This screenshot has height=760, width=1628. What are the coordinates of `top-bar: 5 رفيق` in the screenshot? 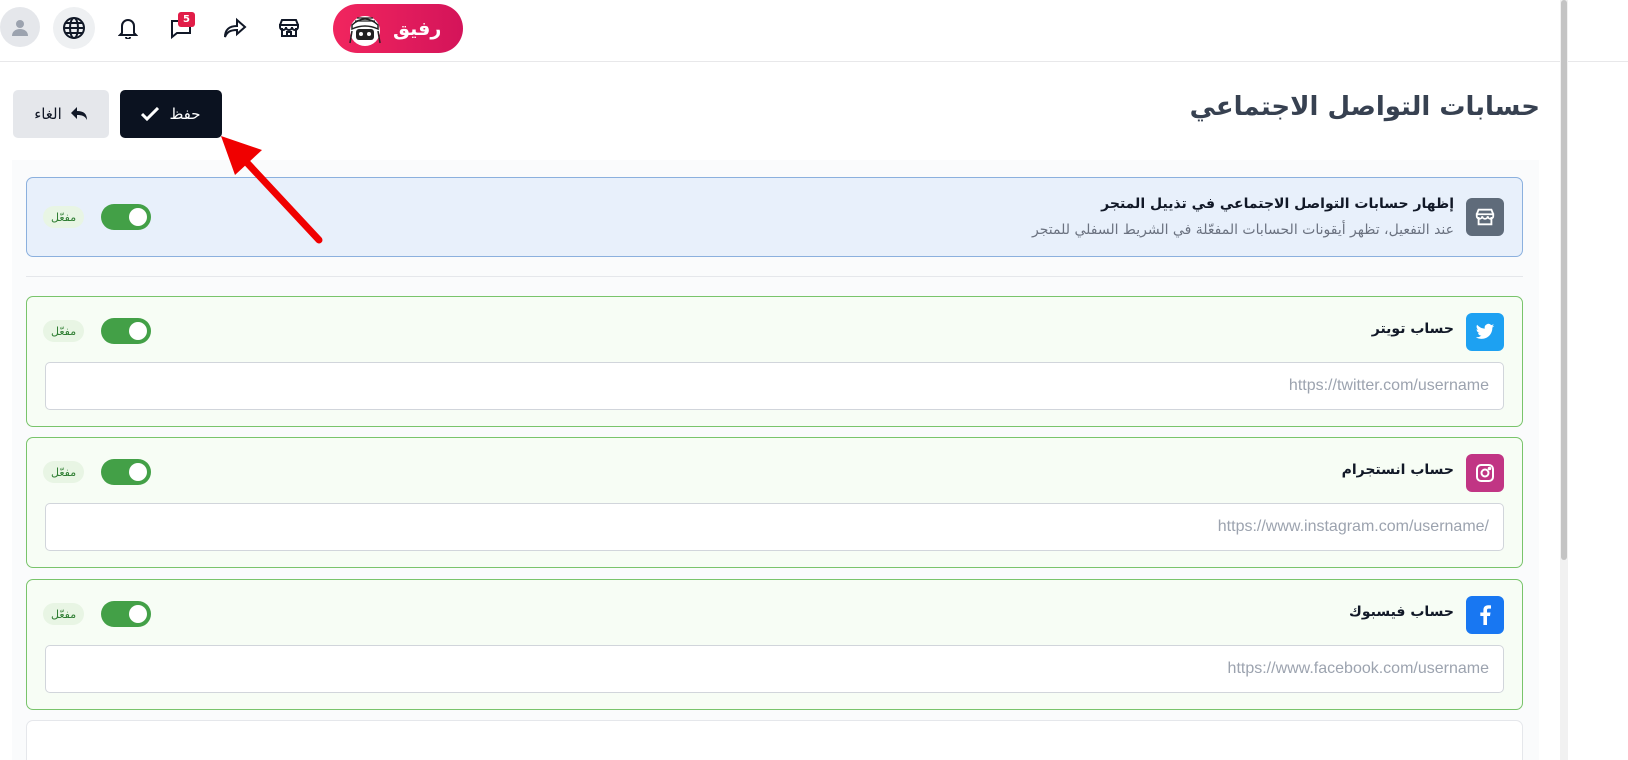 It's located at (814, 31).